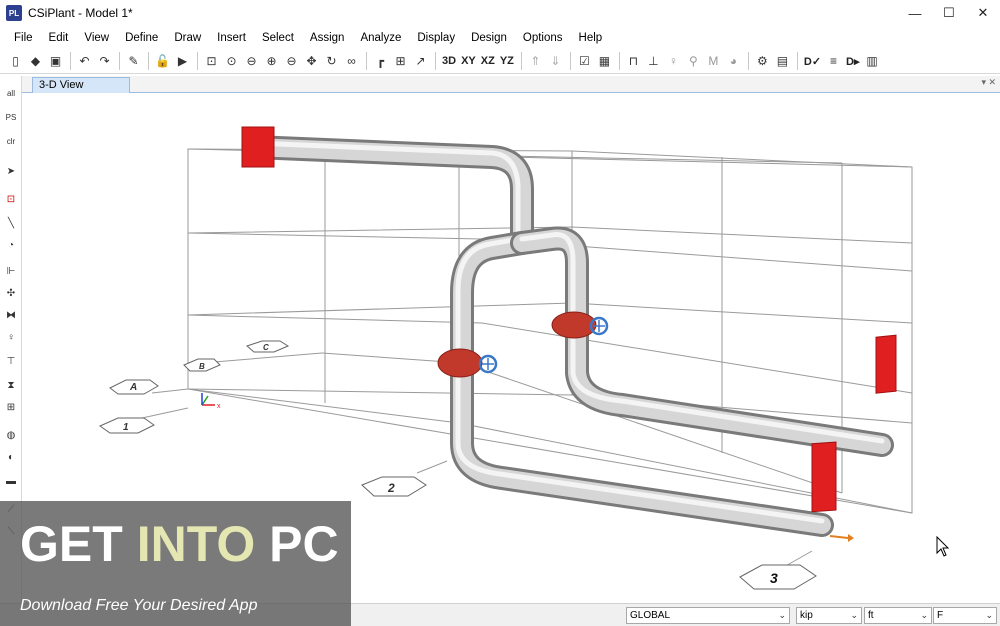 The image size is (1000, 626). What do you see at coordinates (11, 457) in the screenshot?
I see `draw-vessel-icon: ◐` at bounding box center [11, 457].